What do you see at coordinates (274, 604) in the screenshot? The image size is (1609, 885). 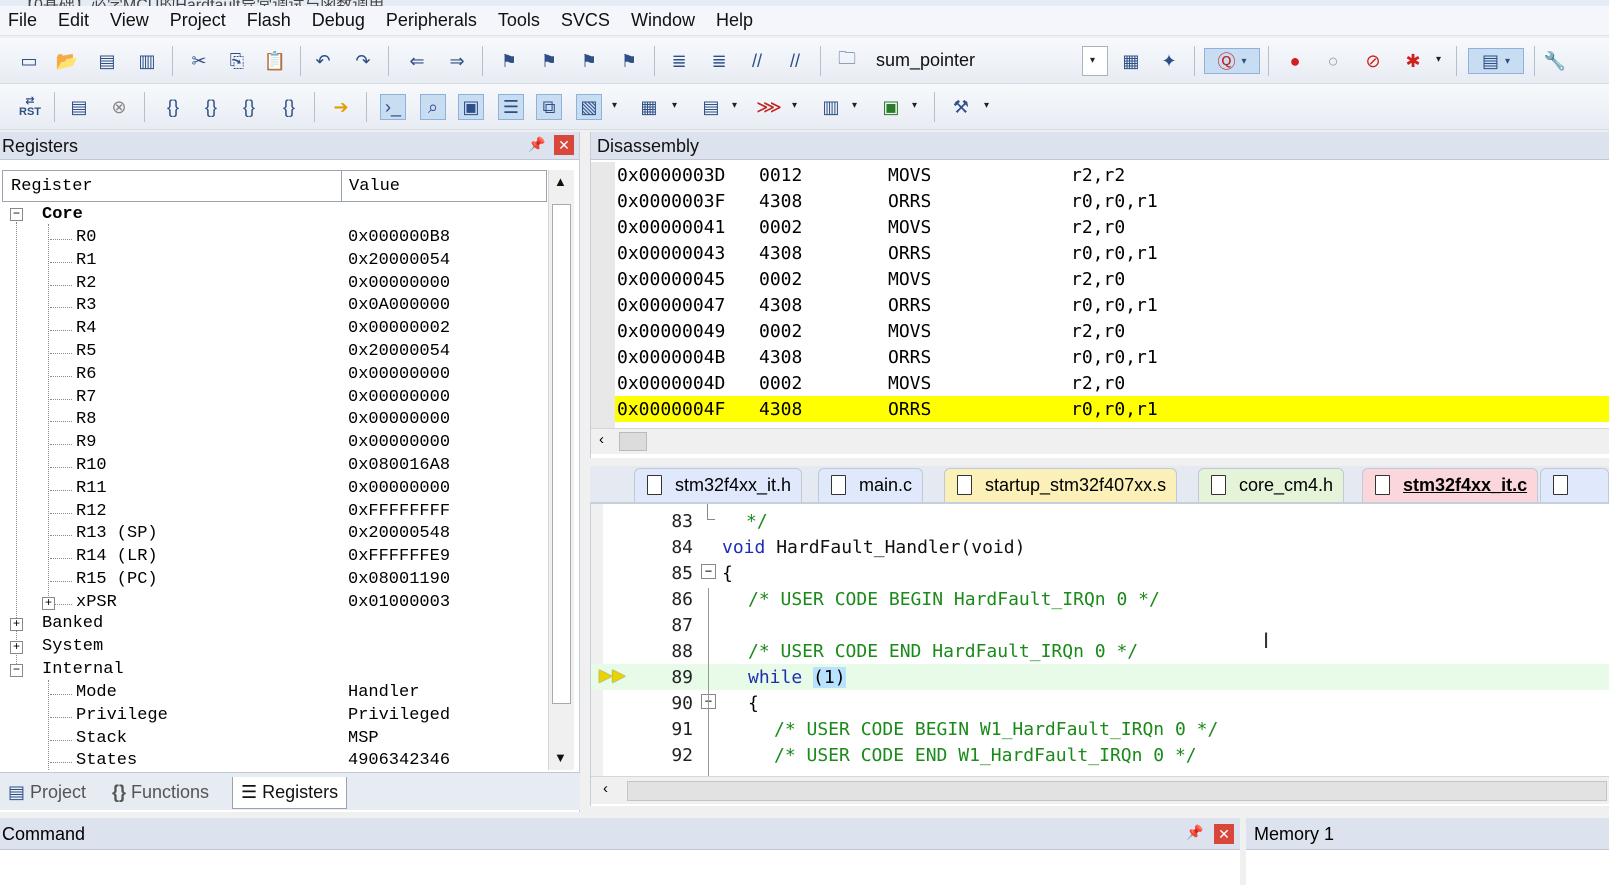 I see `register-row: xPSR 0x01000003 +` at bounding box center [274, 604].